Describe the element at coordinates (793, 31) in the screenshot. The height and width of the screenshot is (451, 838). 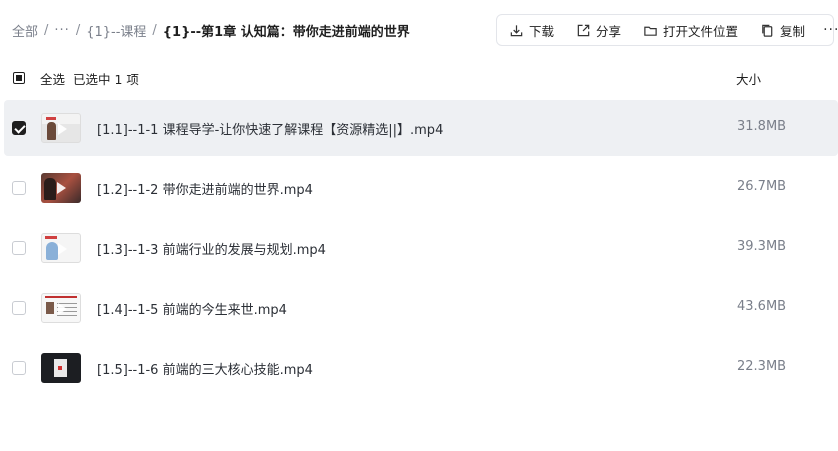
I see `copy-label: 复制` at that location.